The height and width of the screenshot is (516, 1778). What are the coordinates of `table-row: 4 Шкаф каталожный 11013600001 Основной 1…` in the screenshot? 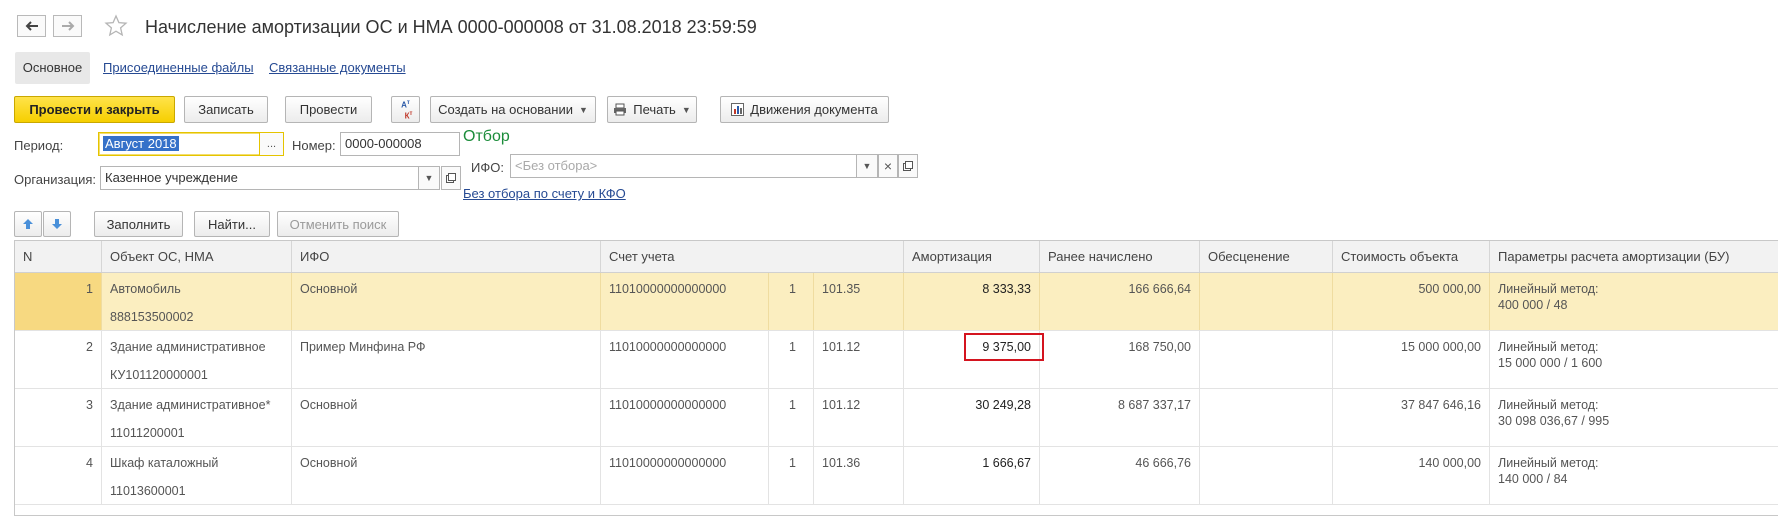 It's located at (896, 476).